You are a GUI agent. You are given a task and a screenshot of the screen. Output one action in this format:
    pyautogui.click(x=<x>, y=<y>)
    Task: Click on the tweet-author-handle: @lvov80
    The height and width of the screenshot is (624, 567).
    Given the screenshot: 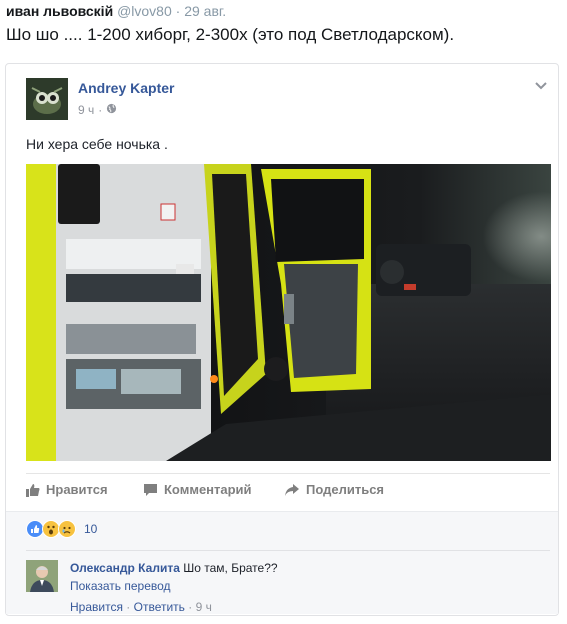 What is the action you would take?
    pyautogui.click(x=144, y=11)
    